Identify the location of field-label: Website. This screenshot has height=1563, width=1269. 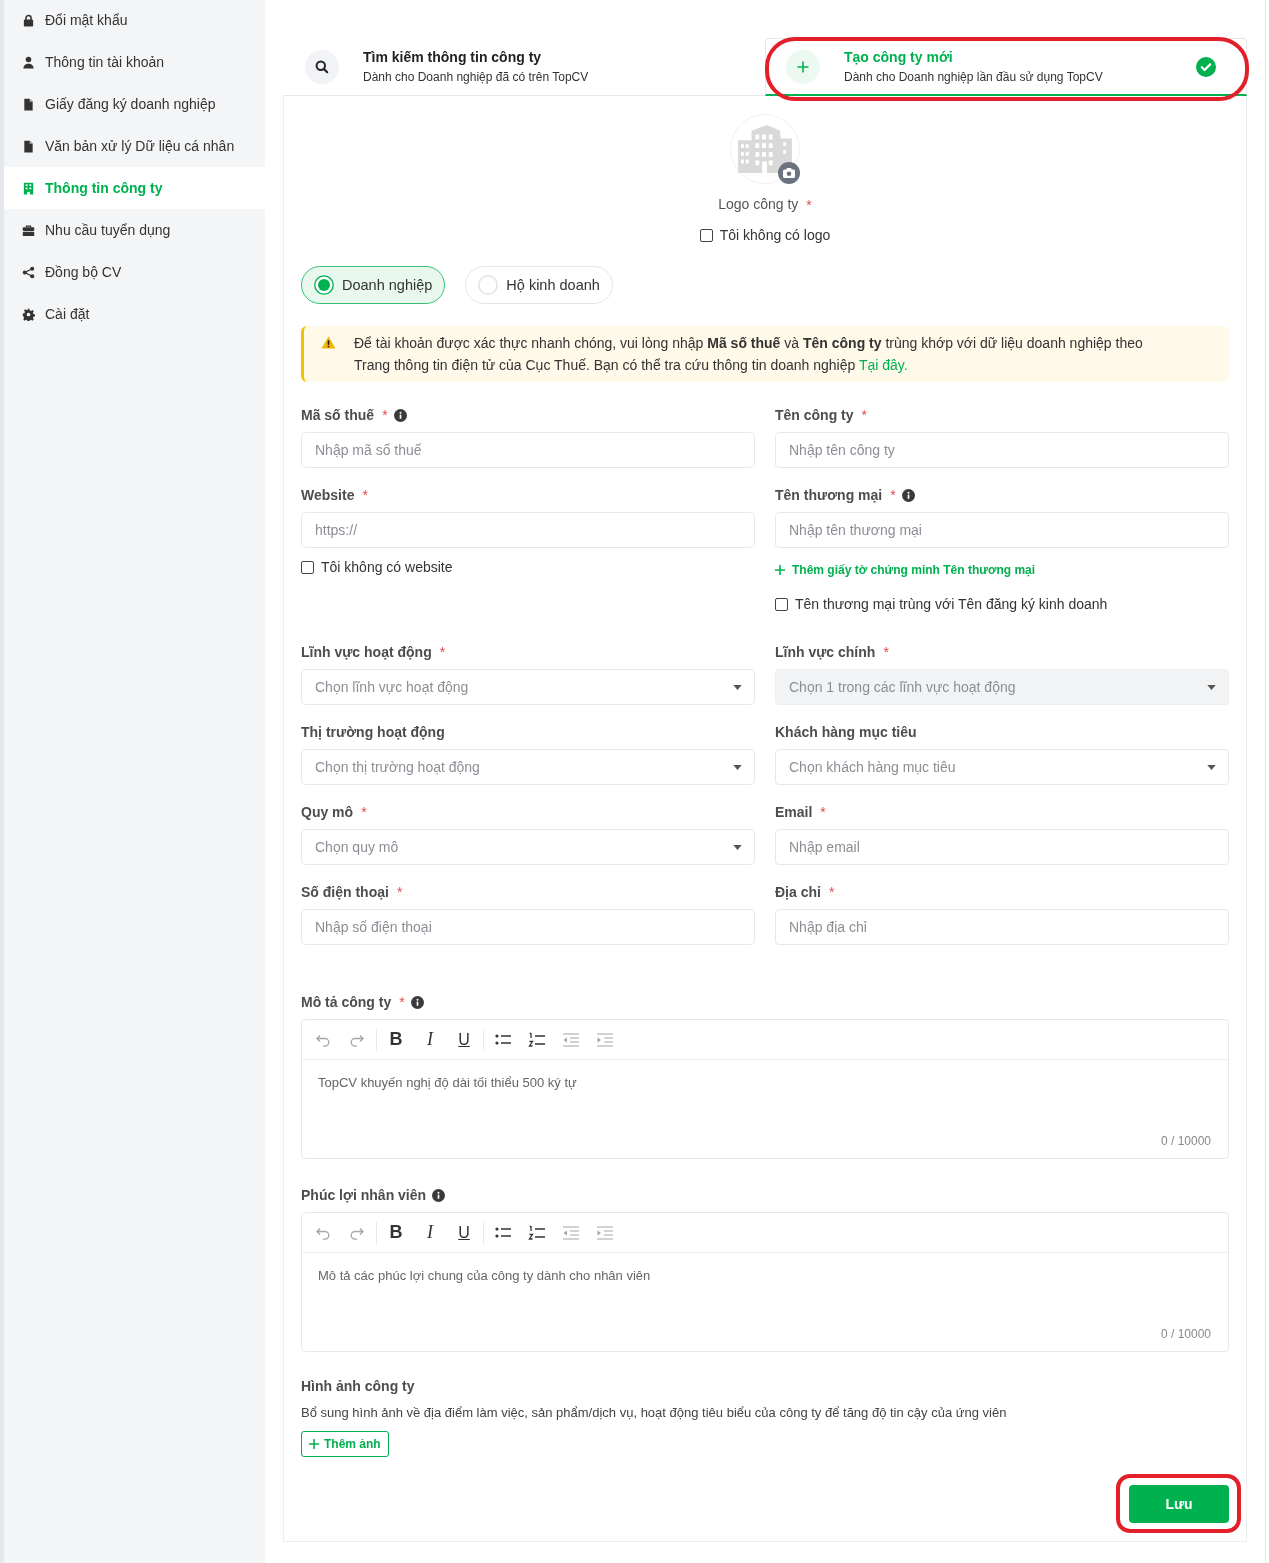
(328, 495).